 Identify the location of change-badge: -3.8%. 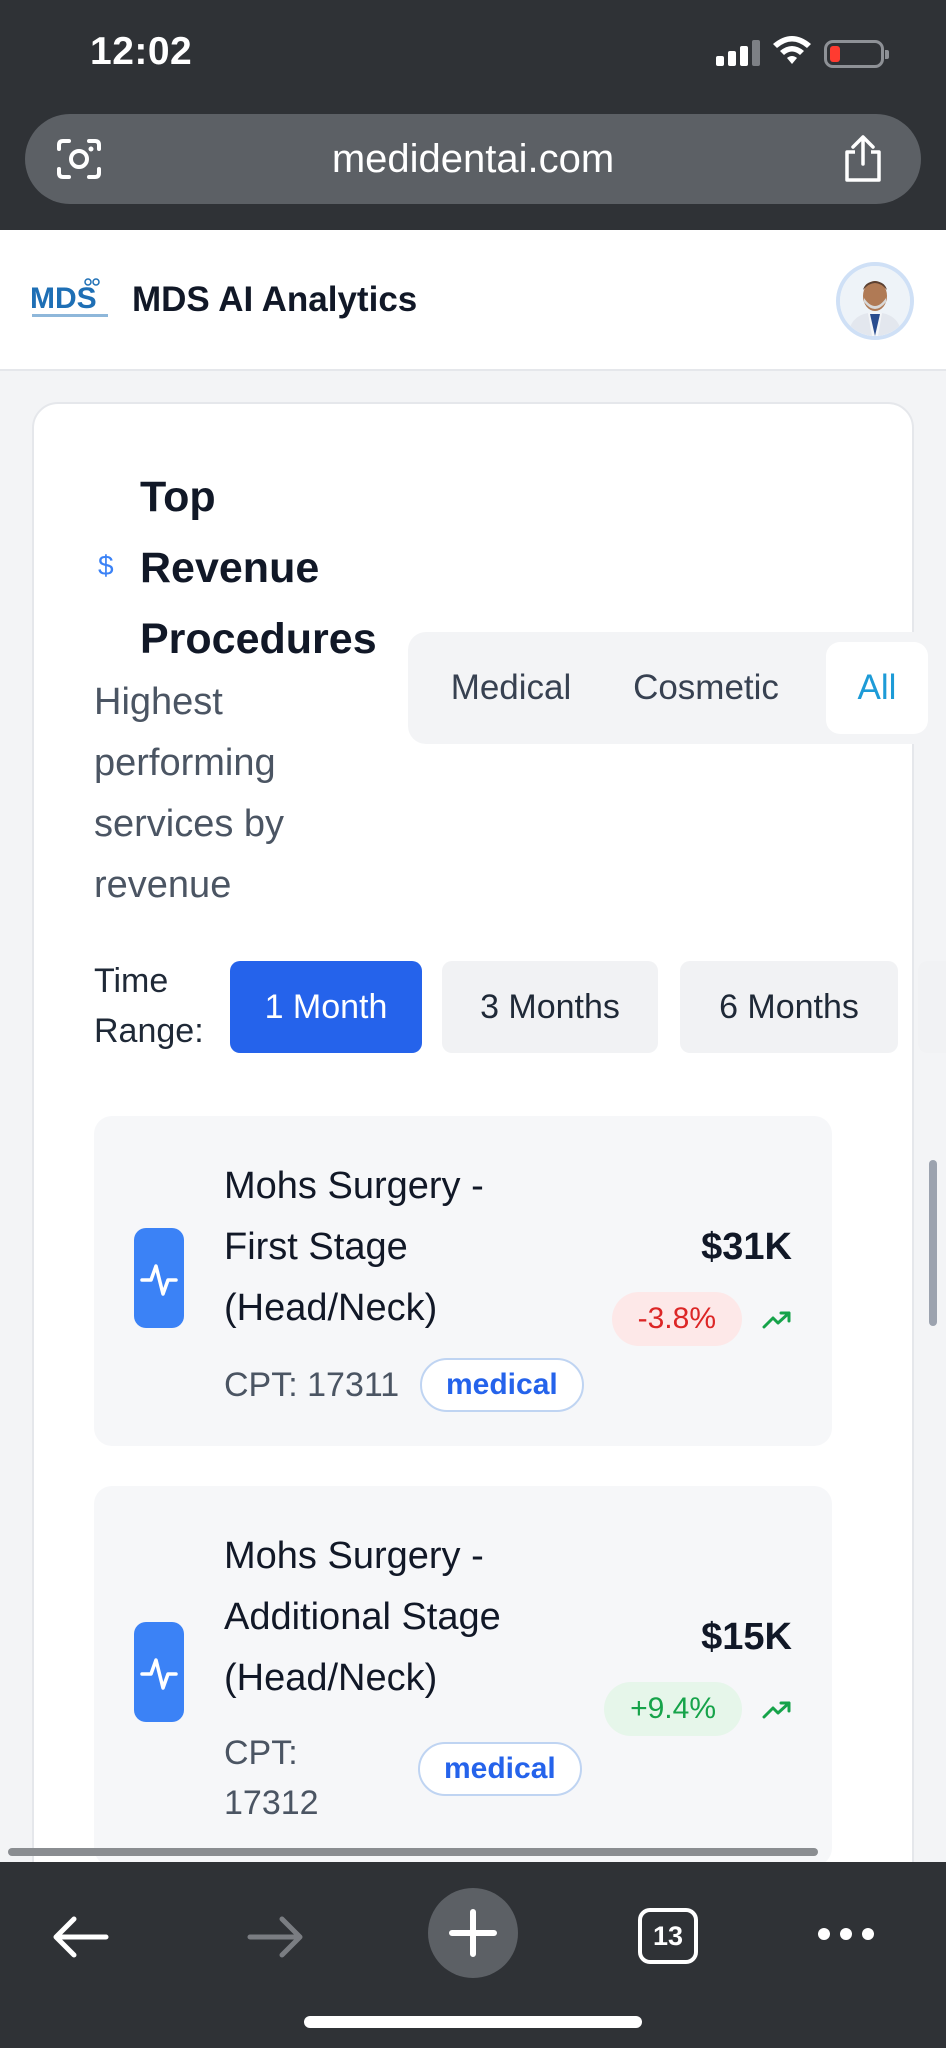
(676, 1319).